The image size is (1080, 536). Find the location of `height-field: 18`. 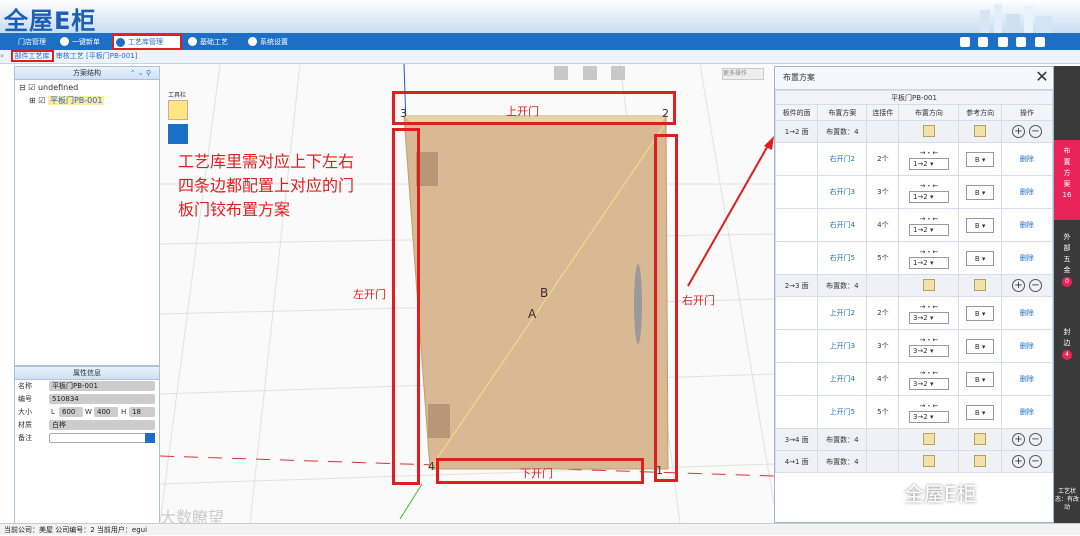

height-field: 18 is located at coordinates (142, 412).